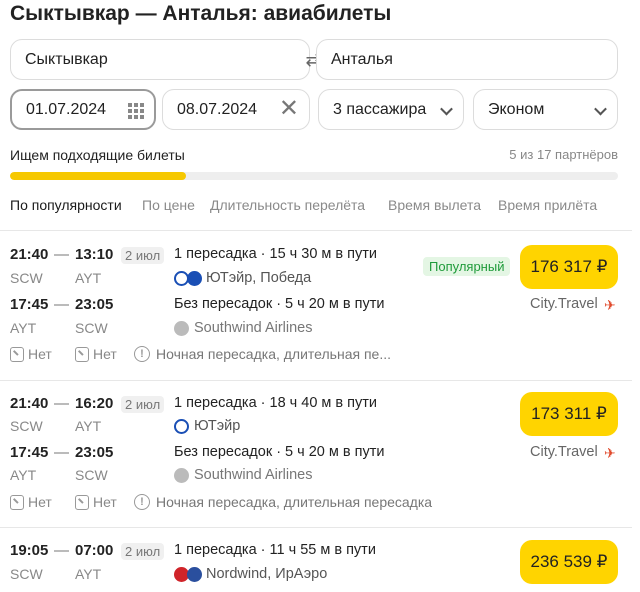  What do you see at coordinates (314, 176) in the screenshot?
I see `search-progress-bar` at bounding box center [314, 176].